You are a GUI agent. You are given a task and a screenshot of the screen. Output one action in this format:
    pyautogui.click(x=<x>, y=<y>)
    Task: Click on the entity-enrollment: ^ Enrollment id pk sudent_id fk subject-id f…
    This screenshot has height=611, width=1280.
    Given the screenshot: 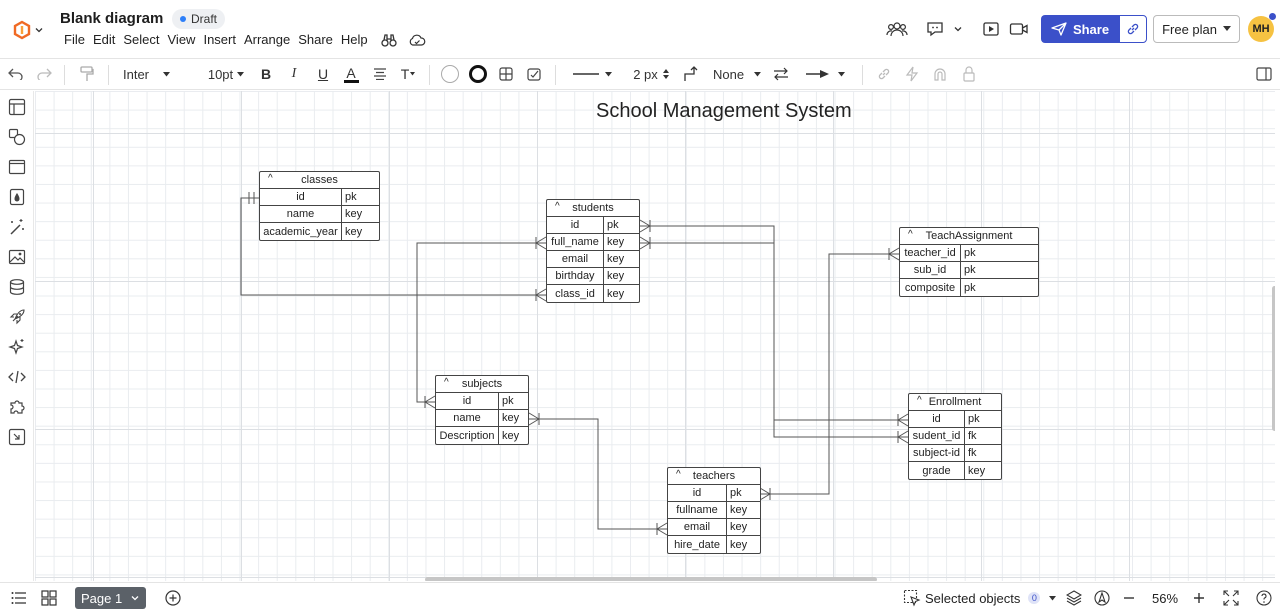 What is the action you would take?
    pyautogui.click(x=955, y=436)
    